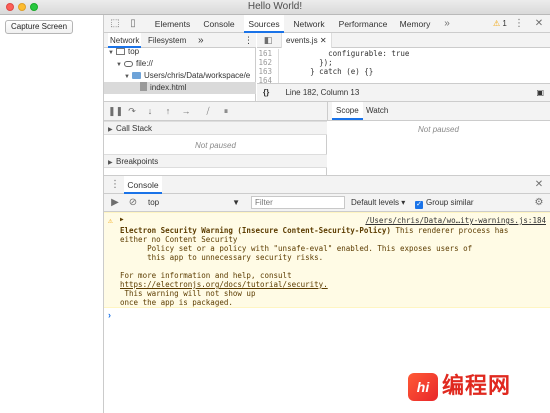 Image resolution: width=550 pixels, height=413 pixels. Describe the element at coordinates (438, 111) in the screenshot. I see `scope-tabbar: Scope Watch` at that location.